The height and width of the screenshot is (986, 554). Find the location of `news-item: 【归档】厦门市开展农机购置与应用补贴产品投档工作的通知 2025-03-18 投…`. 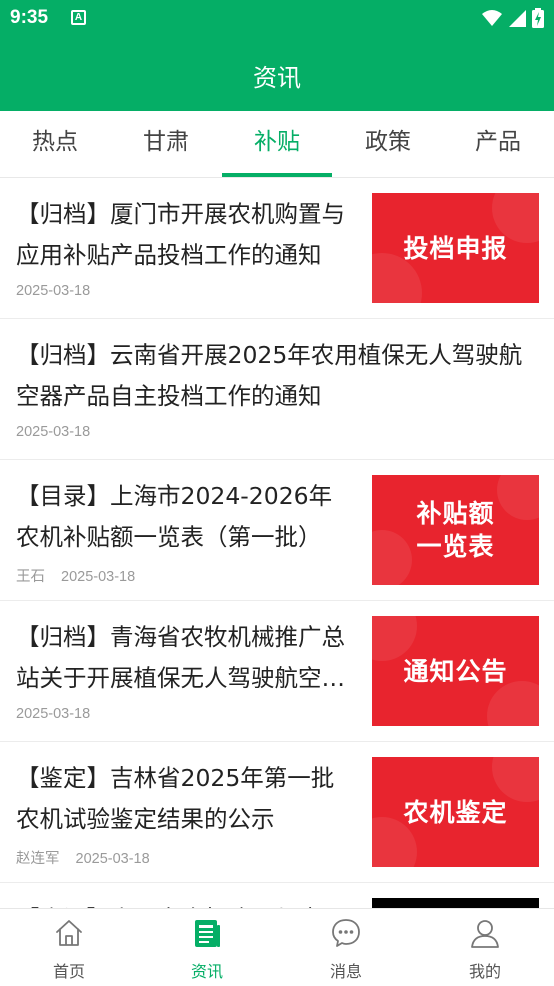

news-item: 【归档】厦门市开展农机购置与应用补贴产品投档工作的通知 2025-03-18 投… is located at coordinates (277, 248).